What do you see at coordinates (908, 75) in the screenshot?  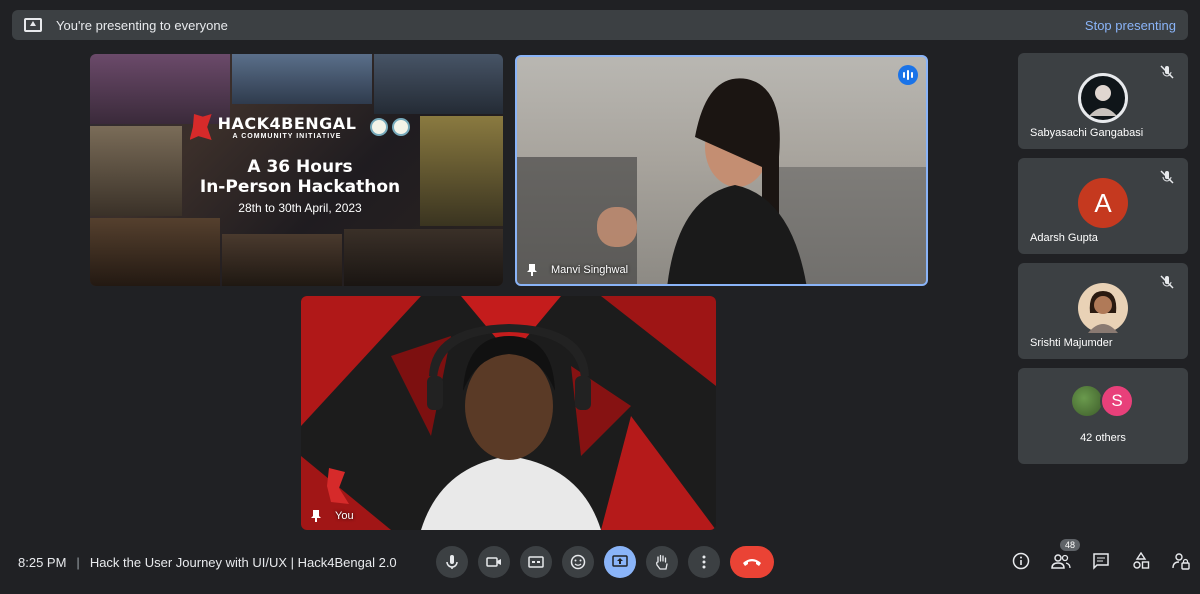 I see `speaking-indicator-icon` at bounding box center [908, 75].